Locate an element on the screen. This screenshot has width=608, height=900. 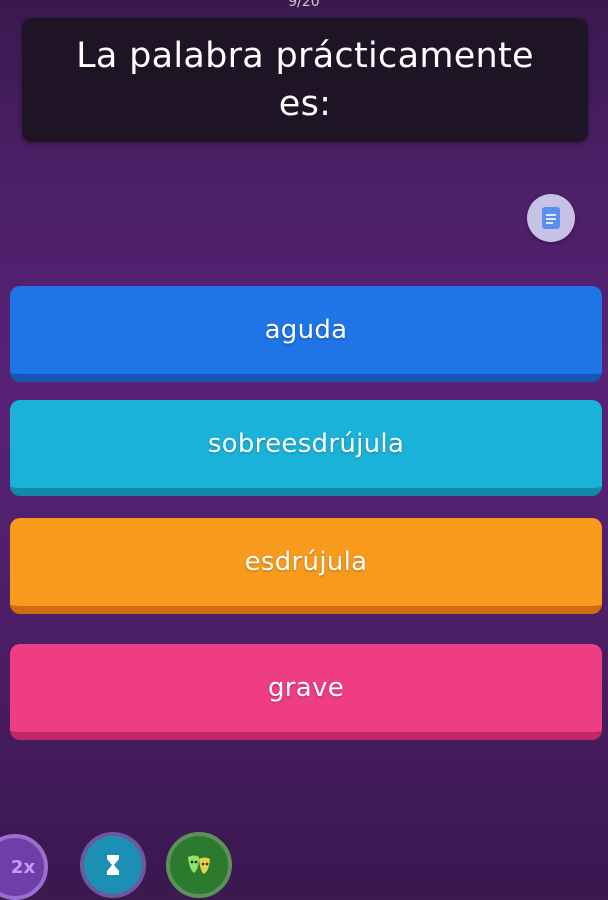
mask-powerup is located at coordinates (199, 865).